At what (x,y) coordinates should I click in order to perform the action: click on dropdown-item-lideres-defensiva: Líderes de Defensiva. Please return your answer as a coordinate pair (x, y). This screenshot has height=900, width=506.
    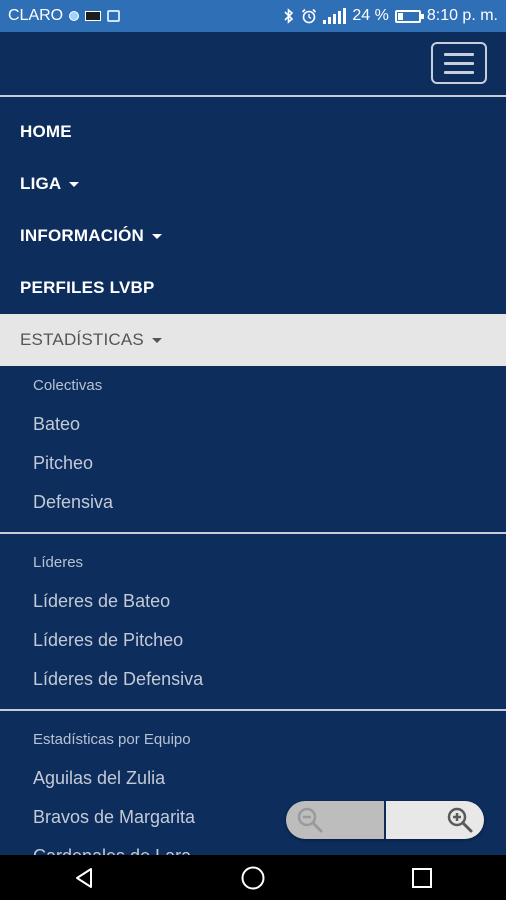
    Looking at the image, I should click on (253, 679).